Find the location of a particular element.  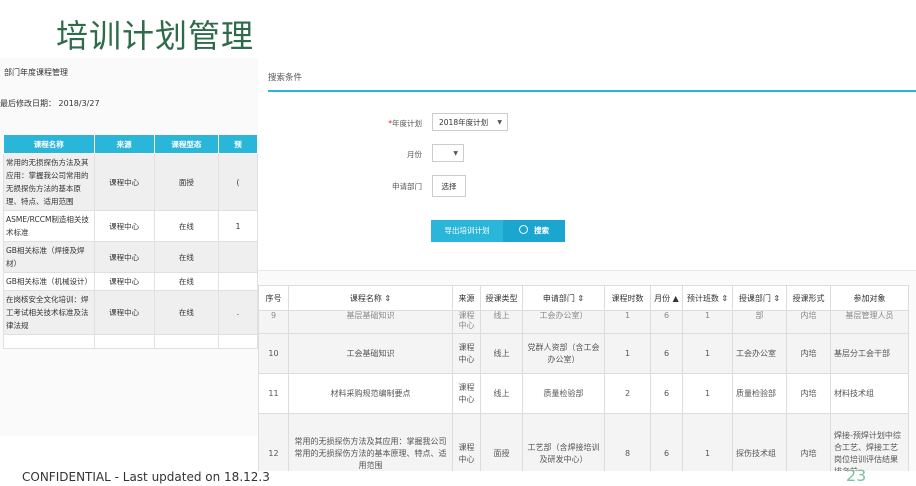

select-dept-button: 选择 is located at coordinates (449, 186).